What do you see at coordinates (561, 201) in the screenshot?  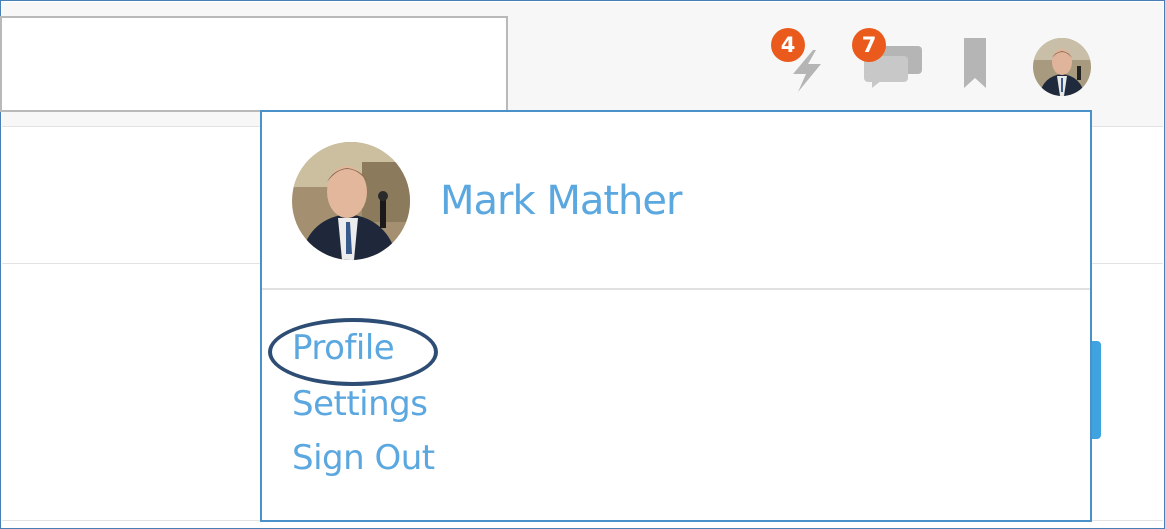 I see `user-name-link: Mark Mather` at bounding box center [561, 201].